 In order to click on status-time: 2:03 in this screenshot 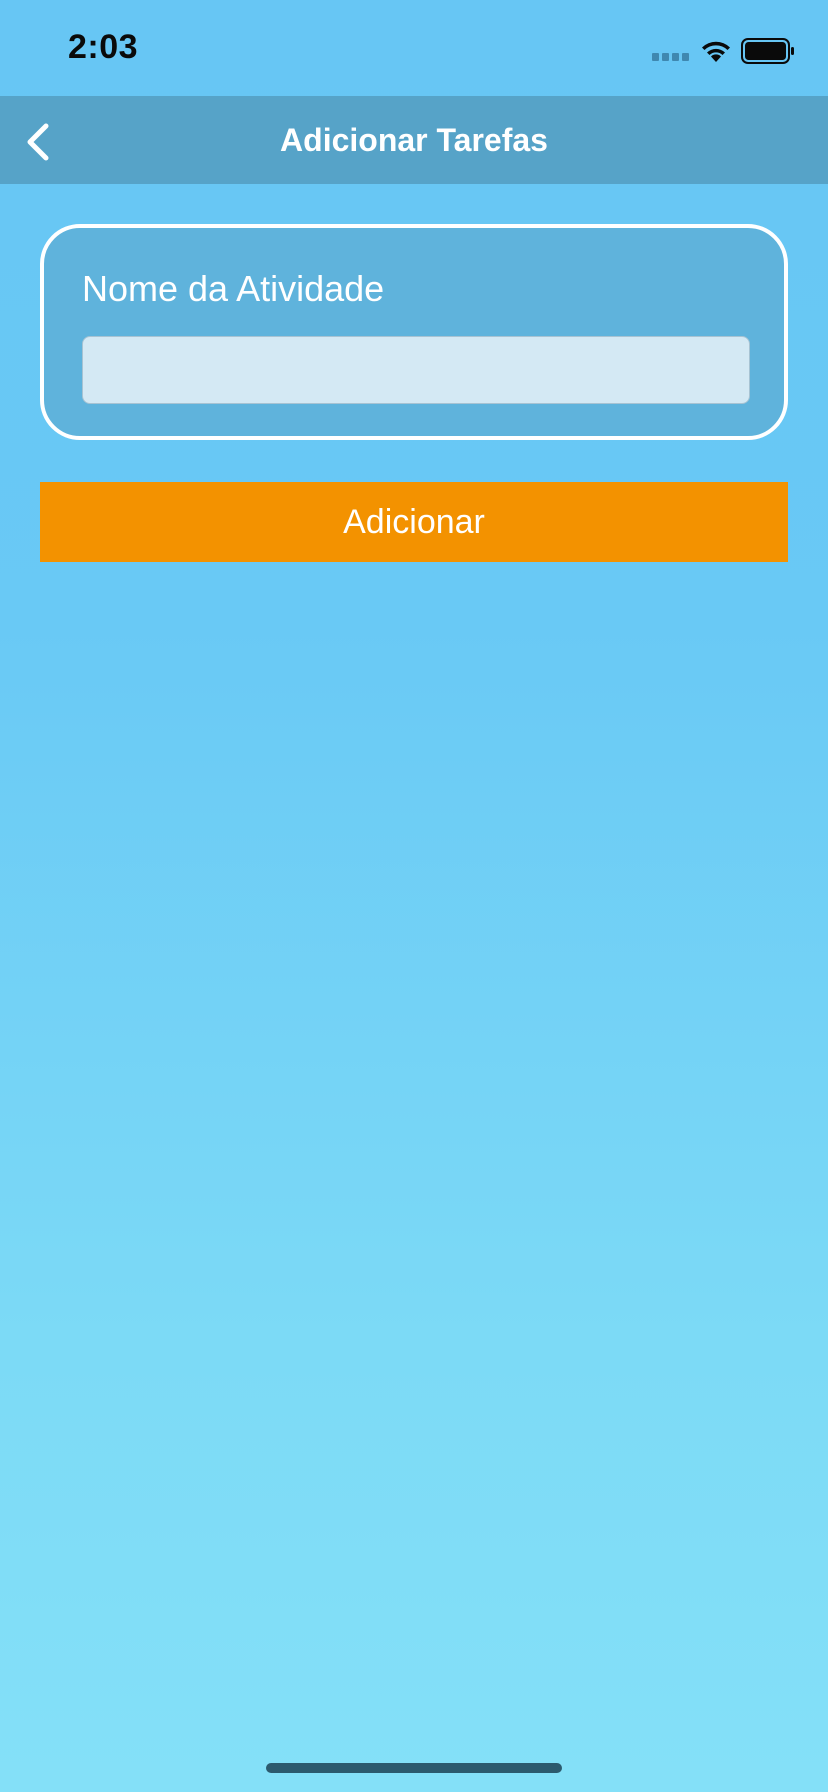, I will do `click(103, 47)`.